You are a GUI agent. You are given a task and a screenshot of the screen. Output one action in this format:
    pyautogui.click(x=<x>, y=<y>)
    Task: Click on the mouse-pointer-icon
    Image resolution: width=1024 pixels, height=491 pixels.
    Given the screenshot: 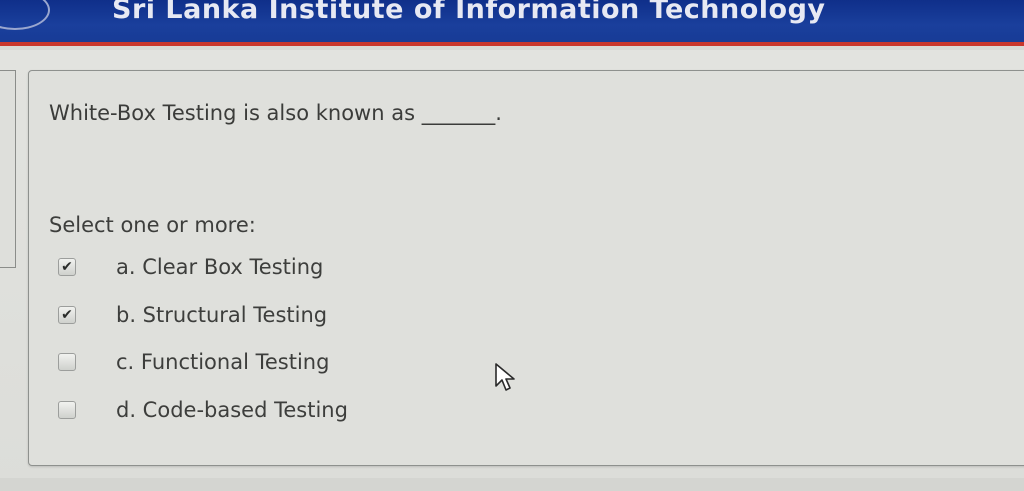 What is the action you would take?
    pyautogui.click(x=505, y=377)
    